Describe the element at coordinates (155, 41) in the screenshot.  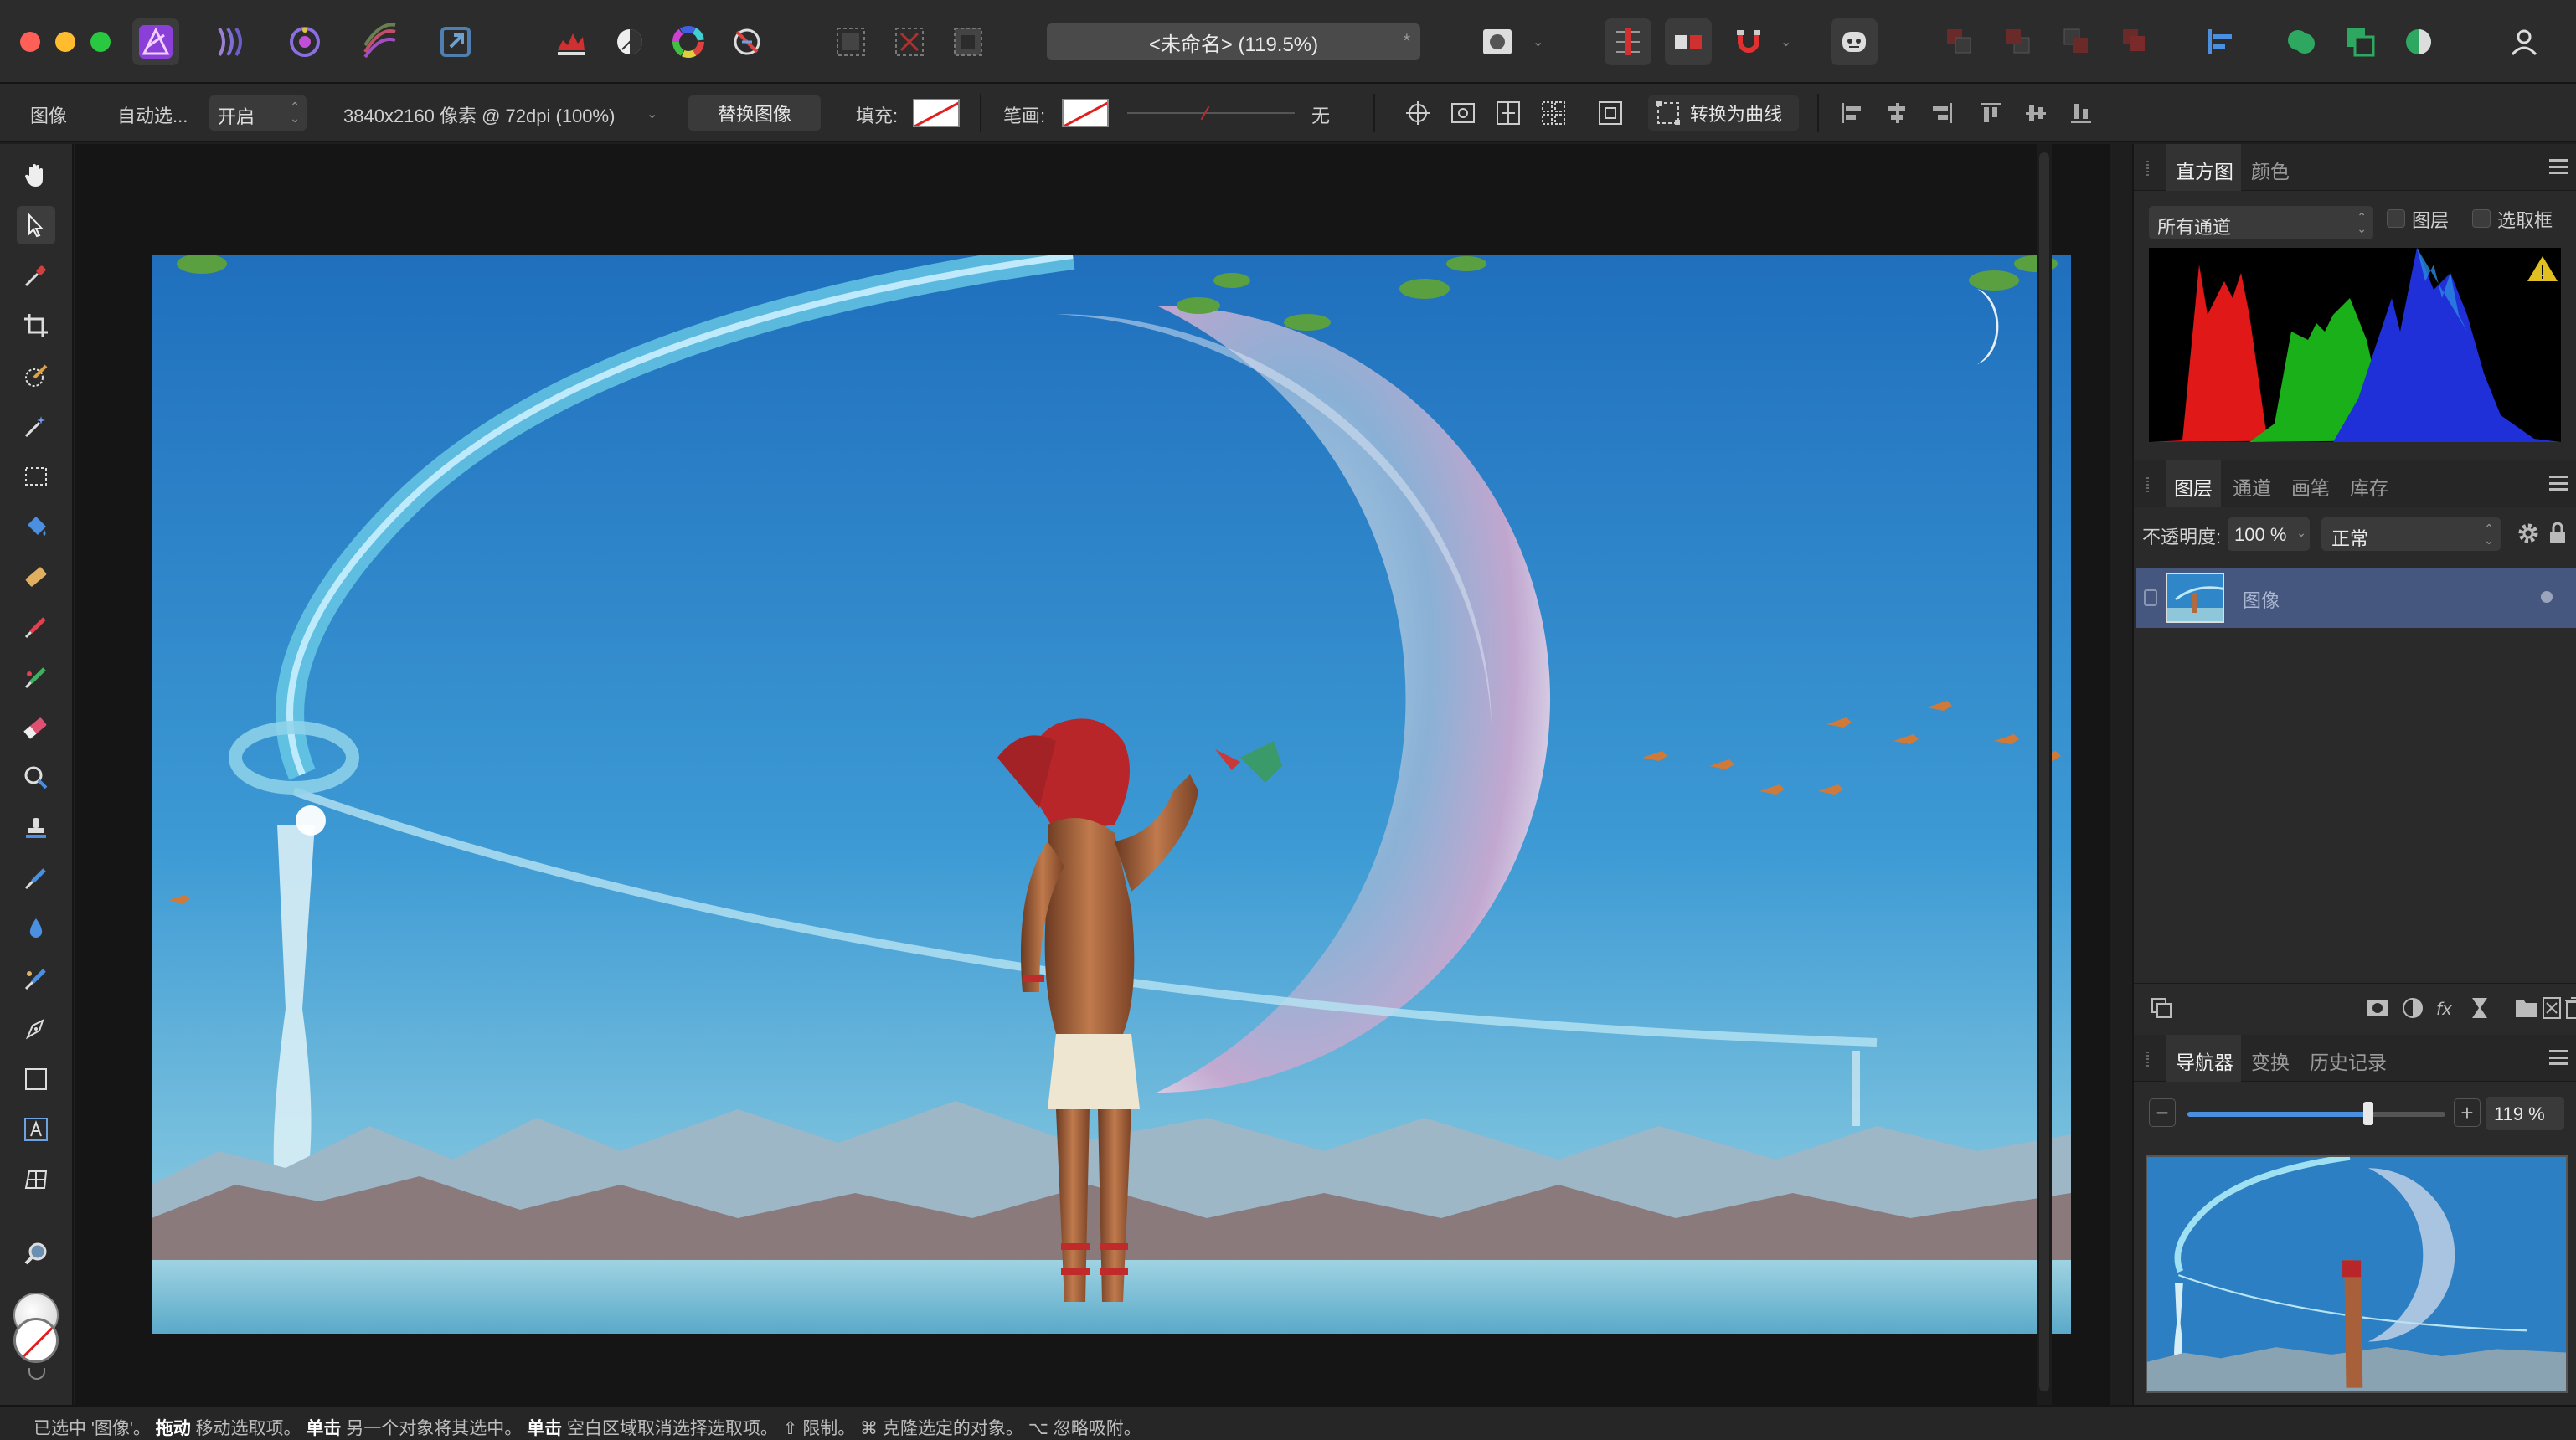
I see `photo-persona-button` at that location.